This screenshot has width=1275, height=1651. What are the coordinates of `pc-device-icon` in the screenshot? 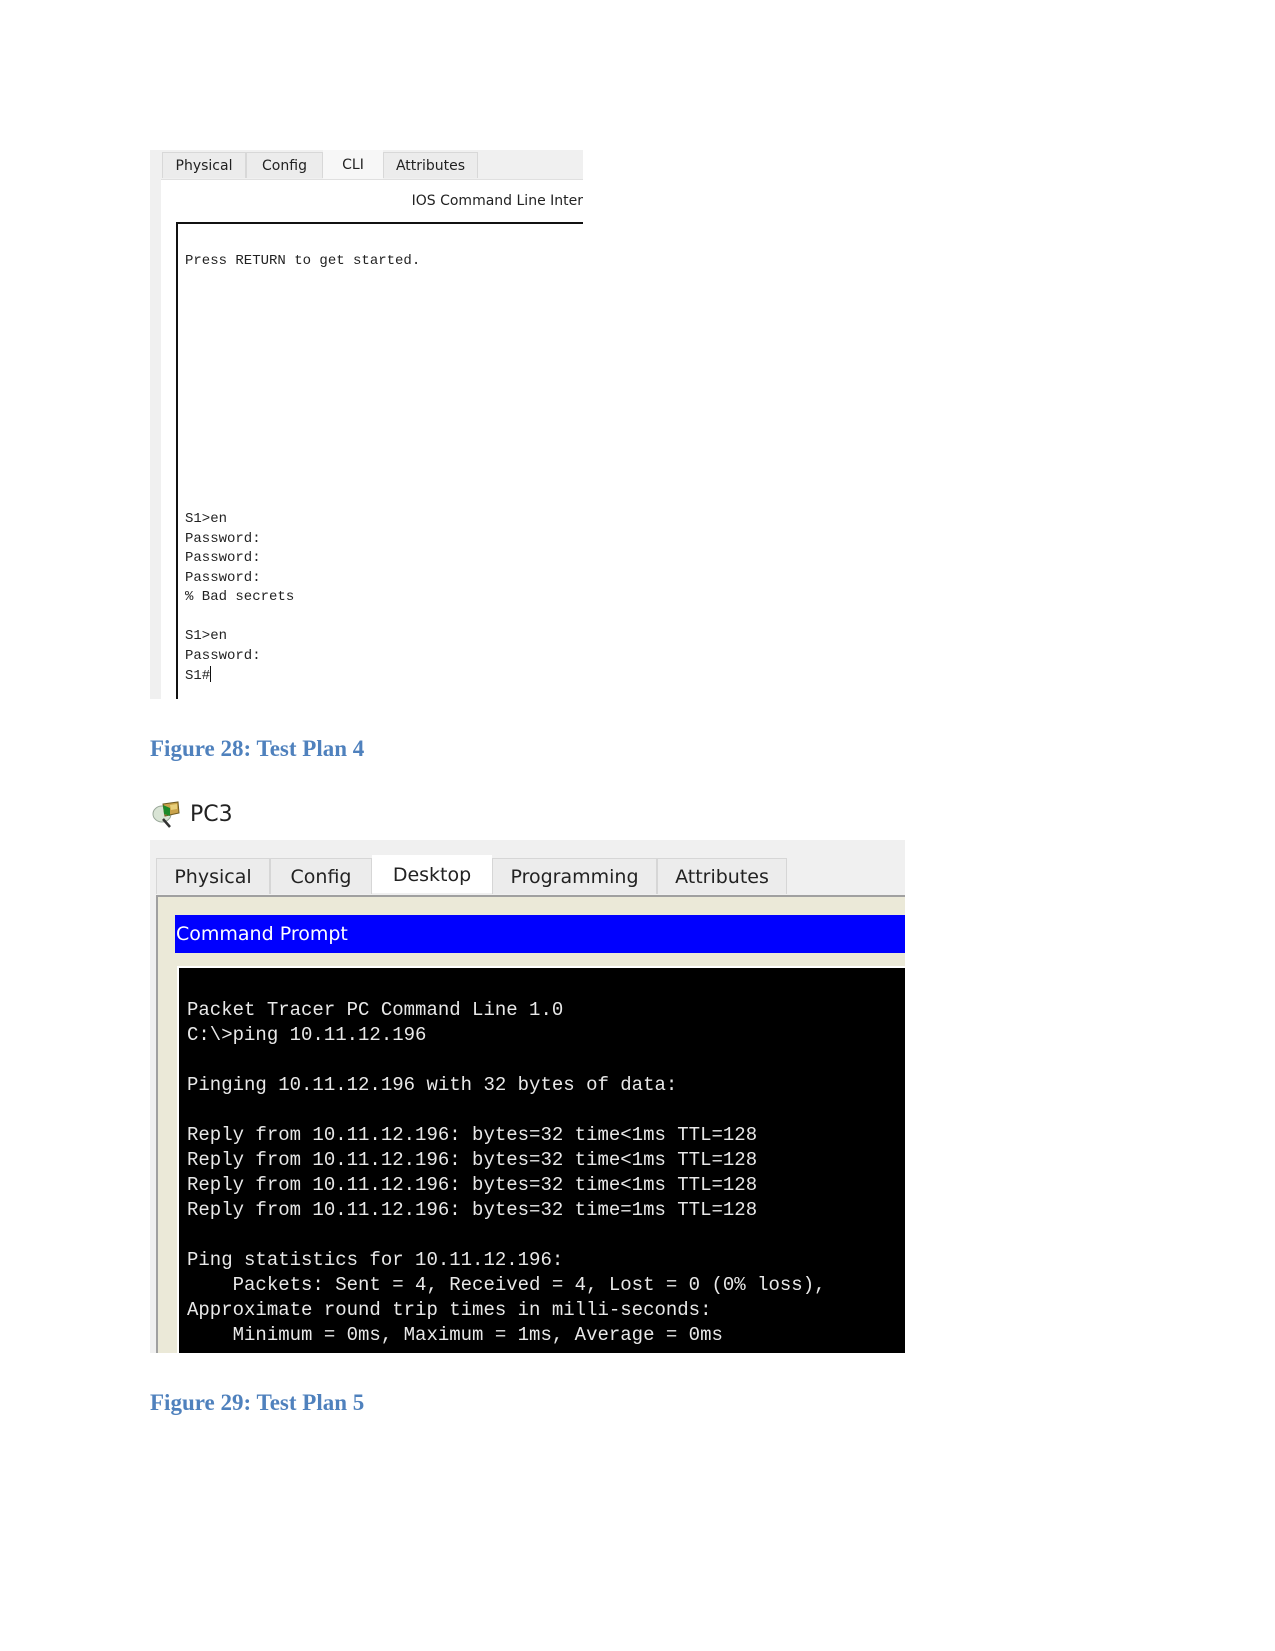 It's located at (167, 814).